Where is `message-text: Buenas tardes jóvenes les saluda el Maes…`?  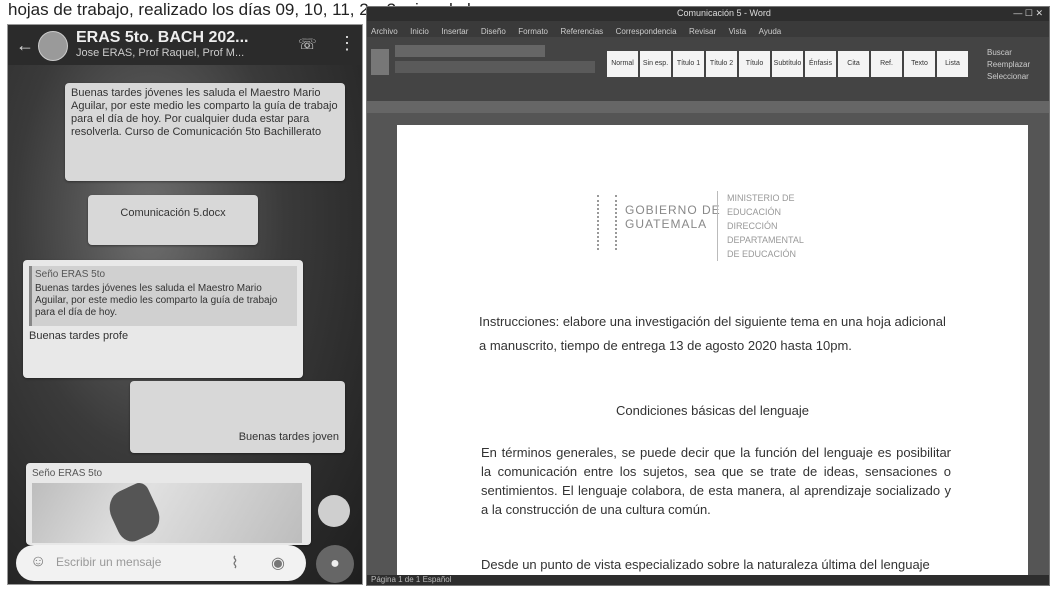
message-text: Buenas tardes jóvenes les saluda el Maes… is located at coordinates (204, 112).